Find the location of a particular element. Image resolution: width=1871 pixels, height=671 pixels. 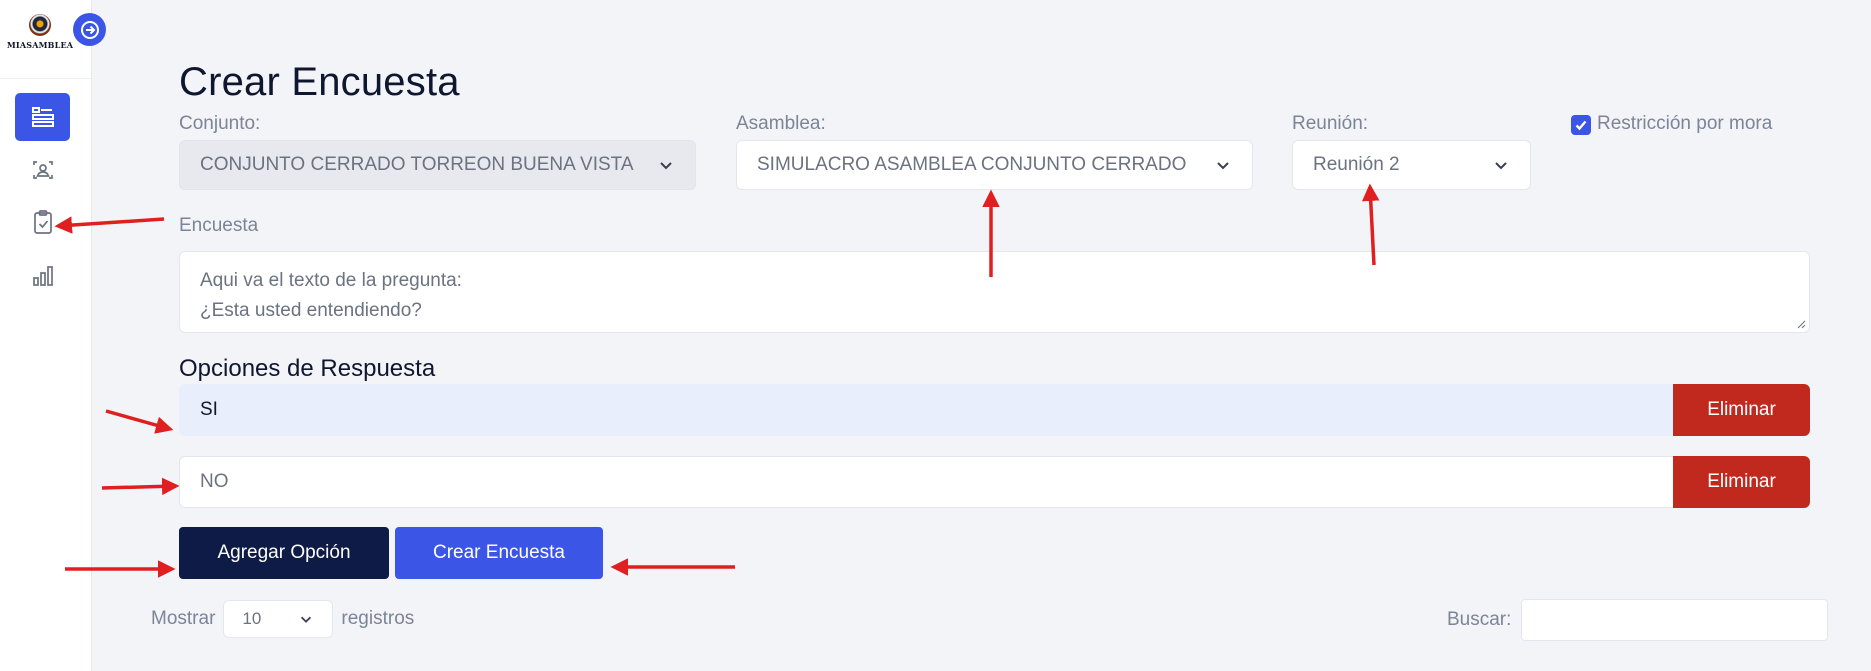

checkmark-icon is located at coordinates (1581, 125).